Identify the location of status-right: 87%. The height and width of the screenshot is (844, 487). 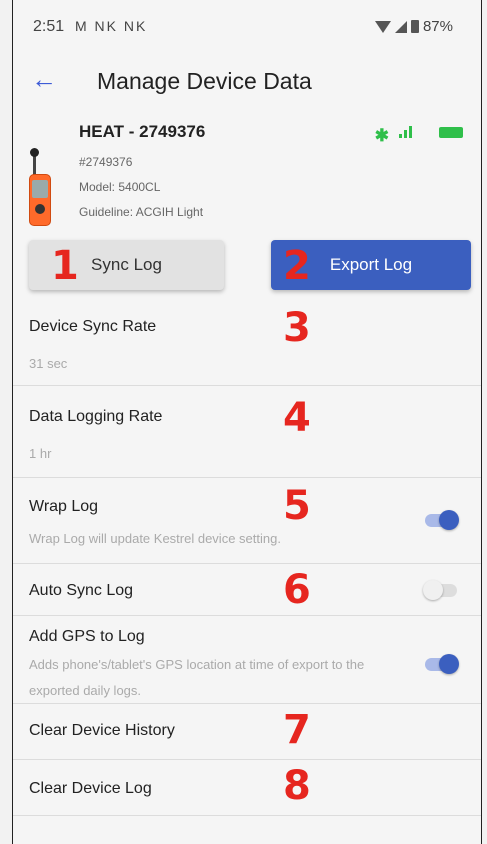
(413, 26).